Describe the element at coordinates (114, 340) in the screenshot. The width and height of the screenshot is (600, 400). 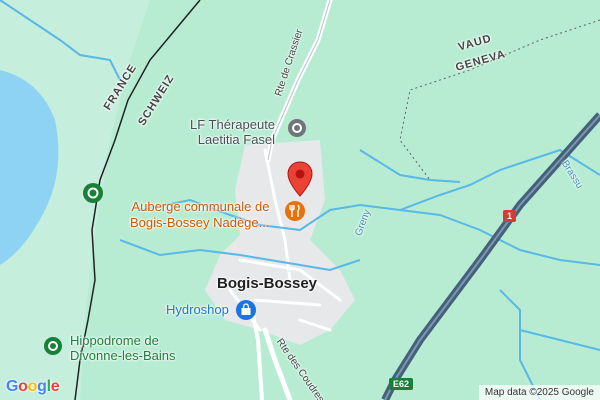
I see `hippodrome-line-1: Hippodrome de` at that location.